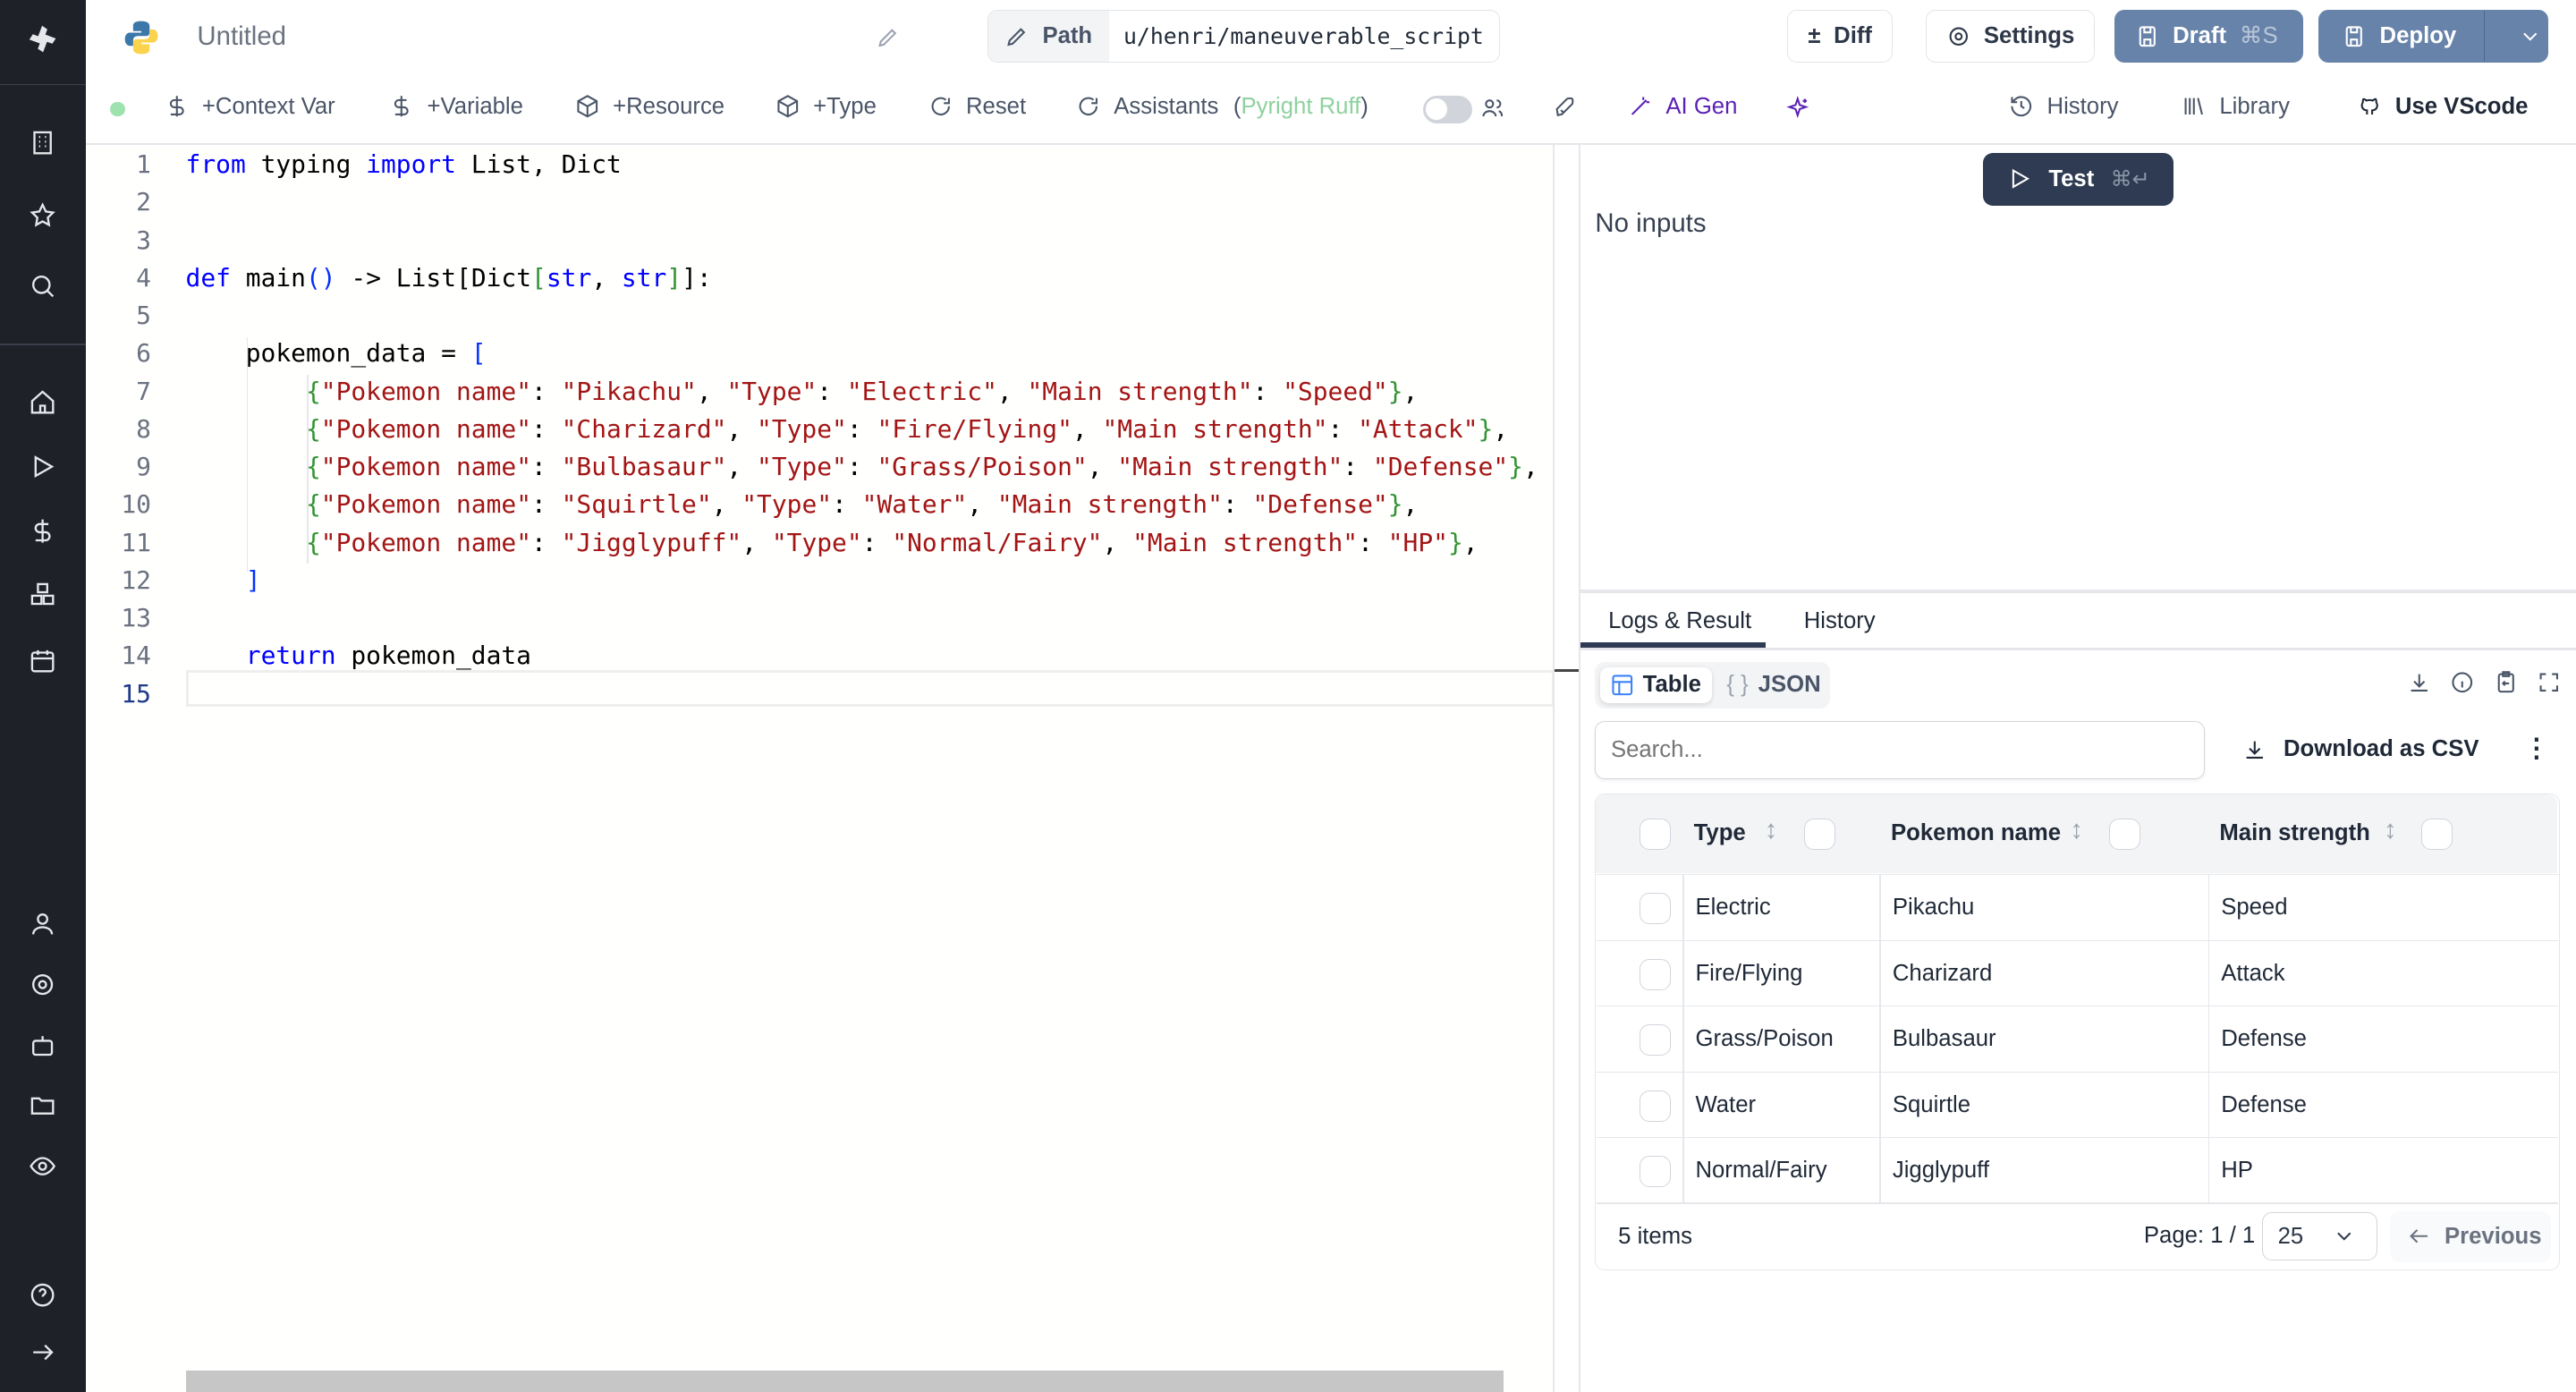 Image resolution: width=2576 pixels, height=1392 pixels. What do you see at coordinates (43, 143) in the screenshot?
I see `building-icon` at bounding box center [43, 143].